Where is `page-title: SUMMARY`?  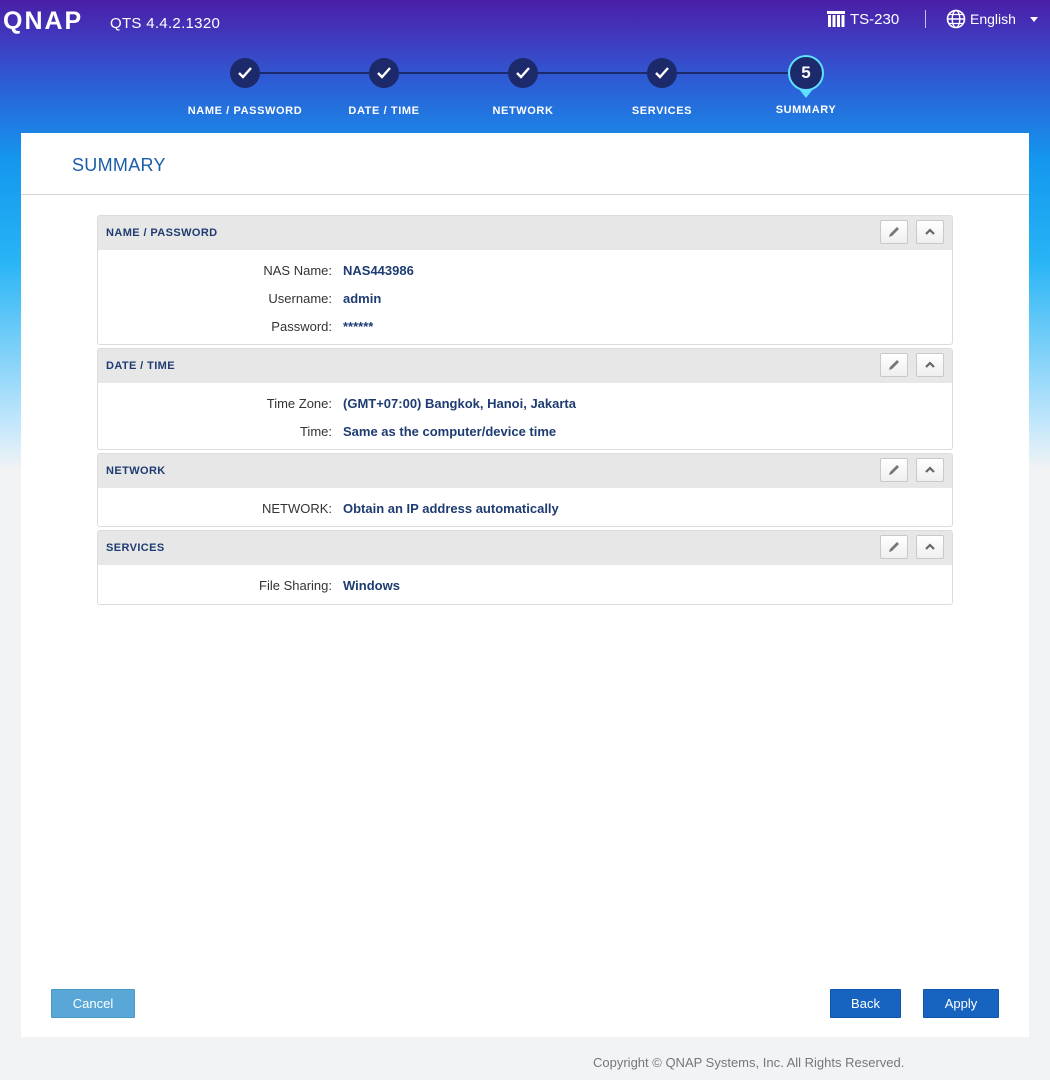 page-title: SUMMARY is located at coordinates (119, 165).